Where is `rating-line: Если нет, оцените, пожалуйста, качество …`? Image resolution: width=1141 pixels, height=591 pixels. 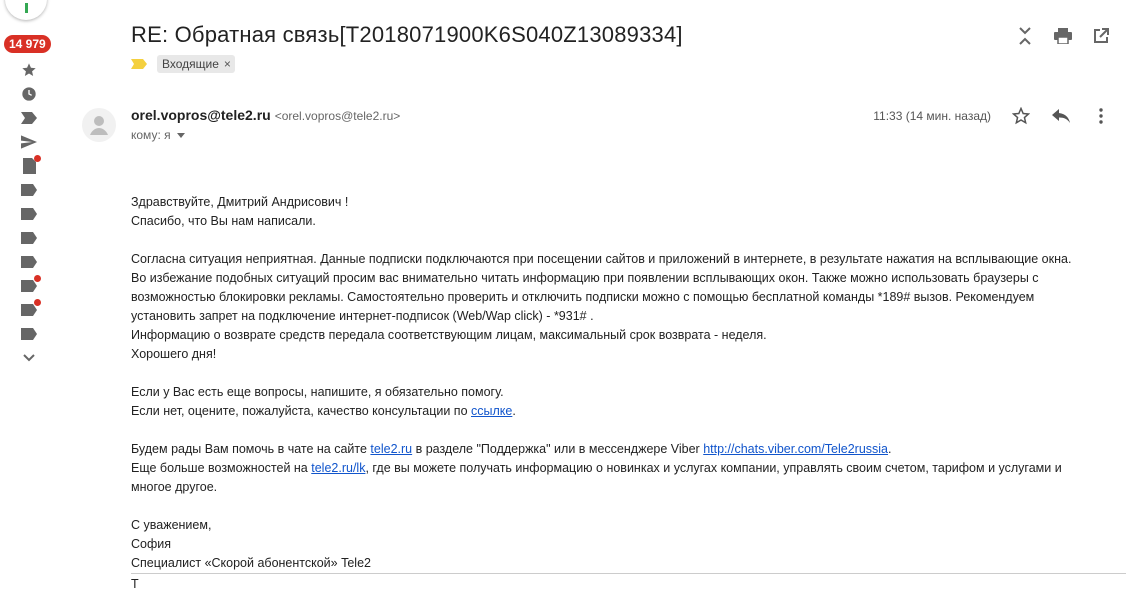 rating-line: Если нет, оцените, пожалуйста, качество … is located at coordinates (323, 411).